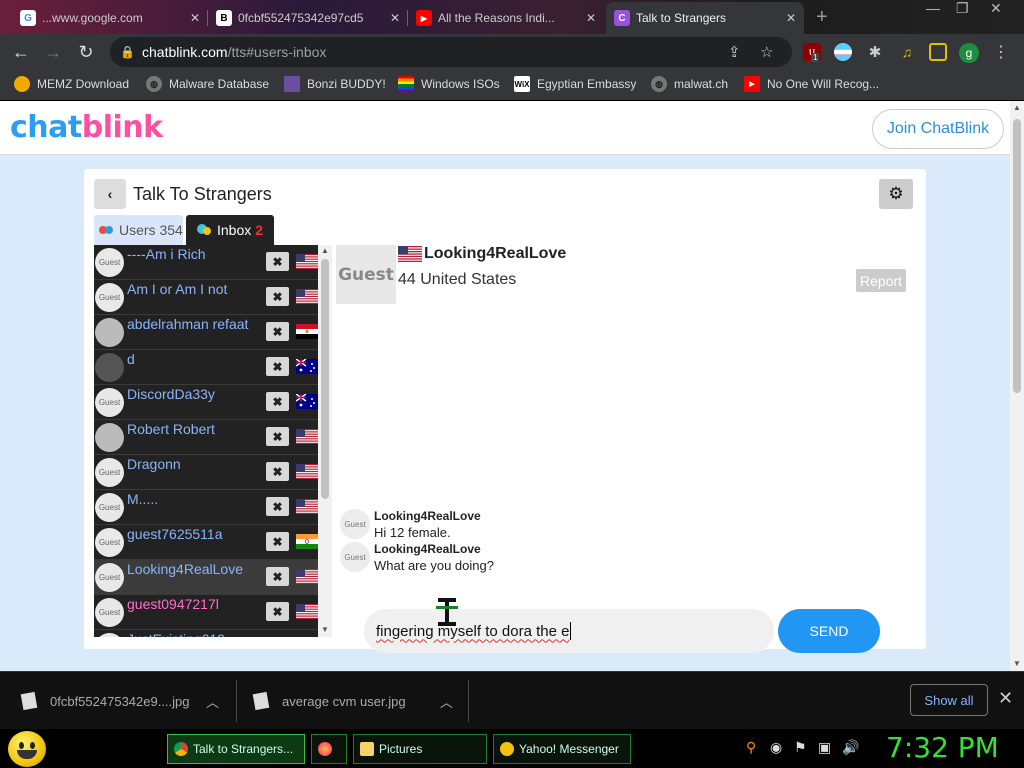  What do you see at coordinates (938, 129) in the screenshot?
I see `join-chatblink-button: Join ChatBlink` at bounding box center [938, 129].